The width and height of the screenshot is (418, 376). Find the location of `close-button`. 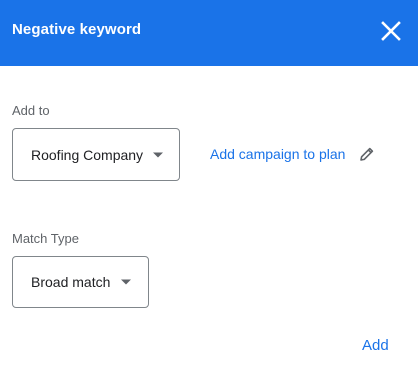

close-button is located at coordinates (391, 31).